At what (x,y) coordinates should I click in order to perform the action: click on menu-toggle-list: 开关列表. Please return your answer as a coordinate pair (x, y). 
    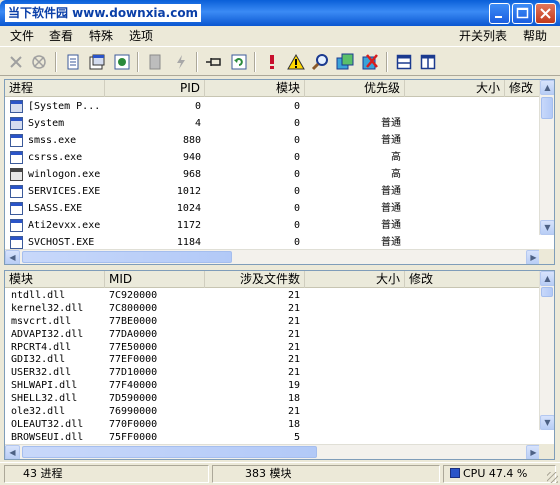
    Looking at the image, I should click on (483, 36).